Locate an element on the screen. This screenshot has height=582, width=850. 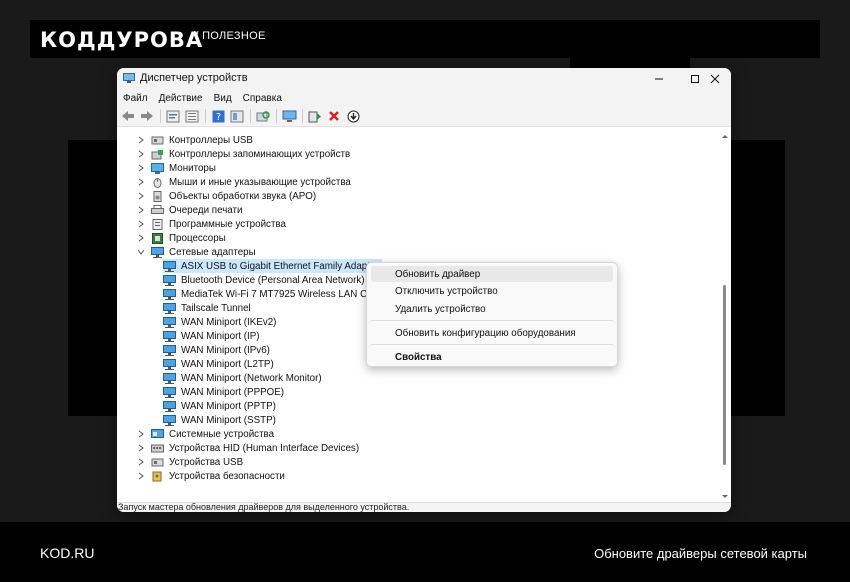
tree-category-label: Устройства USB is located at coordinates (206, 462).